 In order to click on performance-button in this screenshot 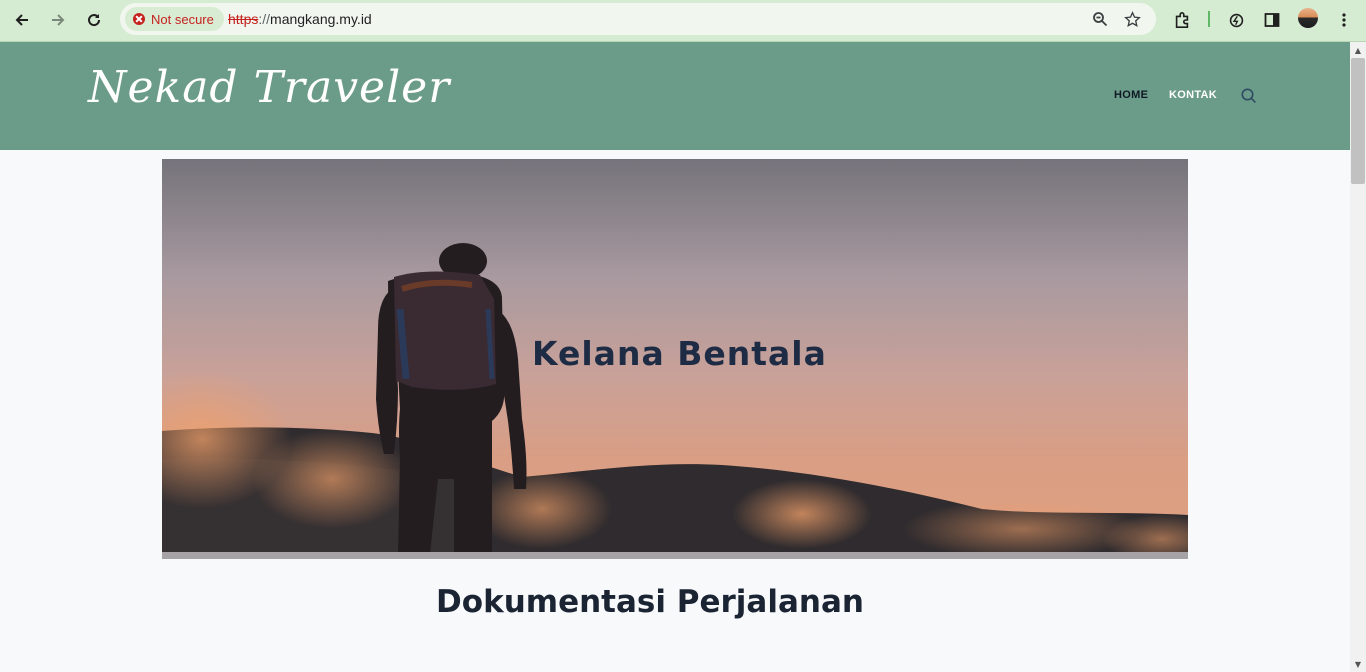, I will do `click(1236, 20)`.